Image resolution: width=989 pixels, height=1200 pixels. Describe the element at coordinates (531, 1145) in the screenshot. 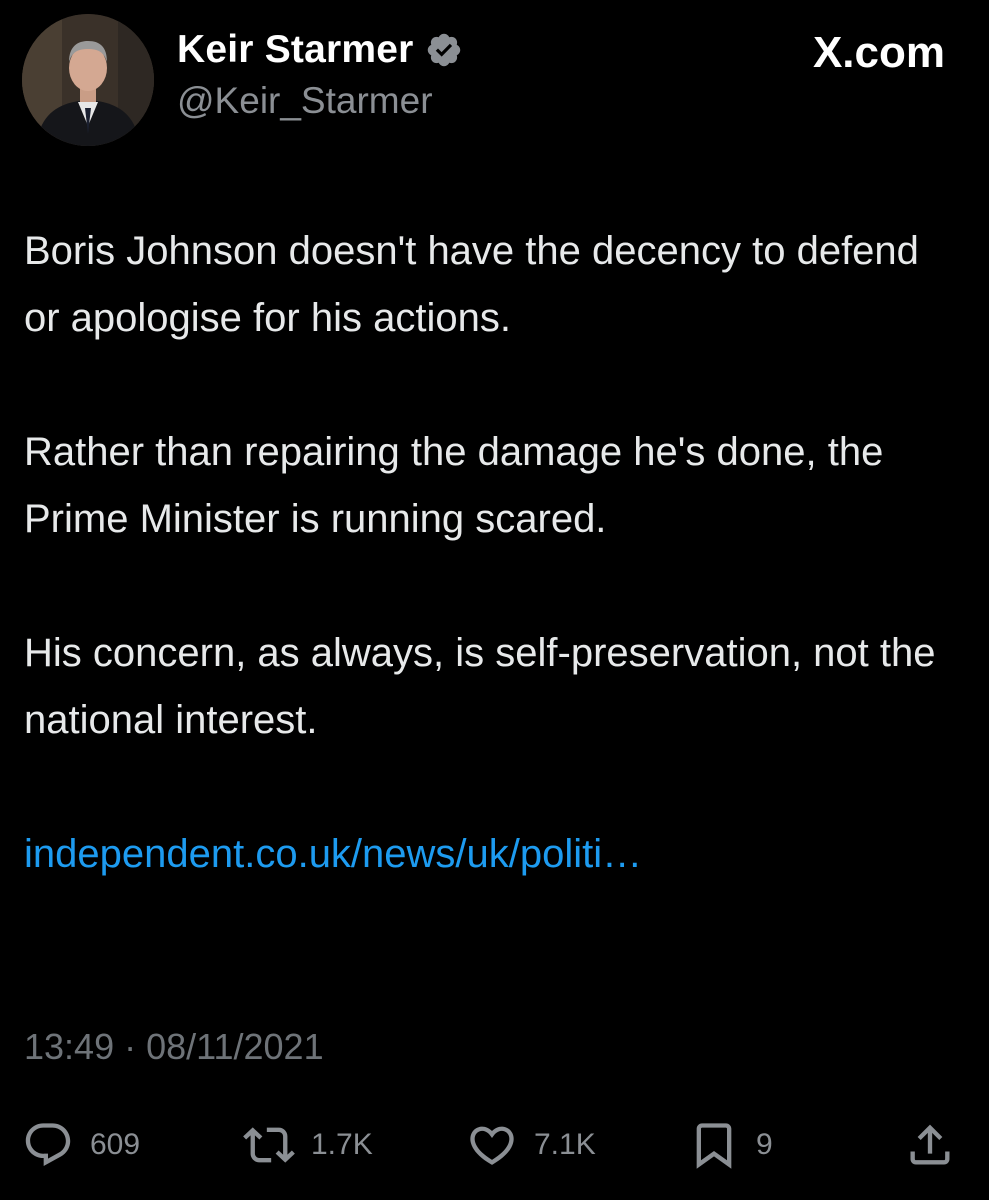

I see `like-button: 7.1K` at that location.